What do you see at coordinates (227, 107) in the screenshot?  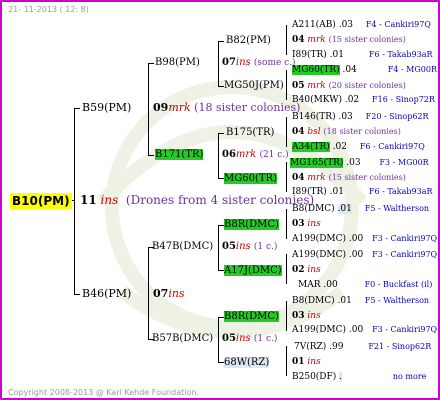 I see `cross-b59: 09mrk (18 sister colonies)` at bounding box center [227, 107].